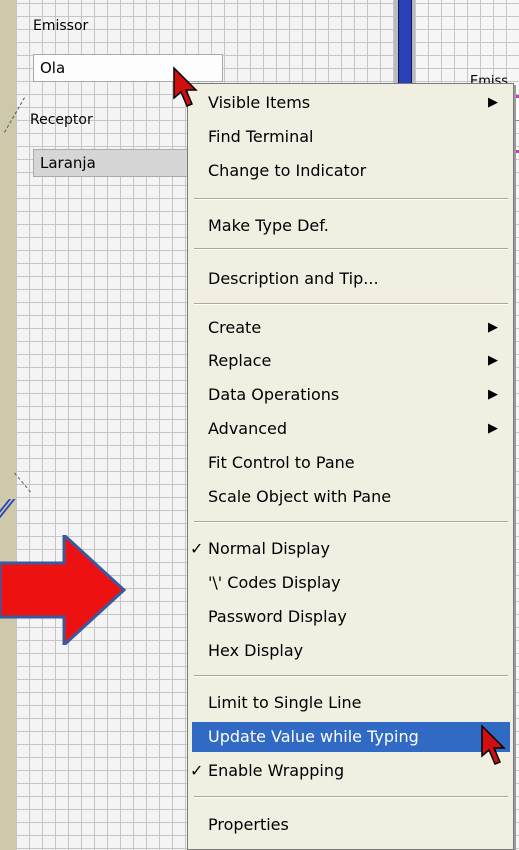 Image resolution: width=519 pixels, height=850 pixels. I want to click on menu-item-data-operations: Data Operations ▶, so click(351, 395).